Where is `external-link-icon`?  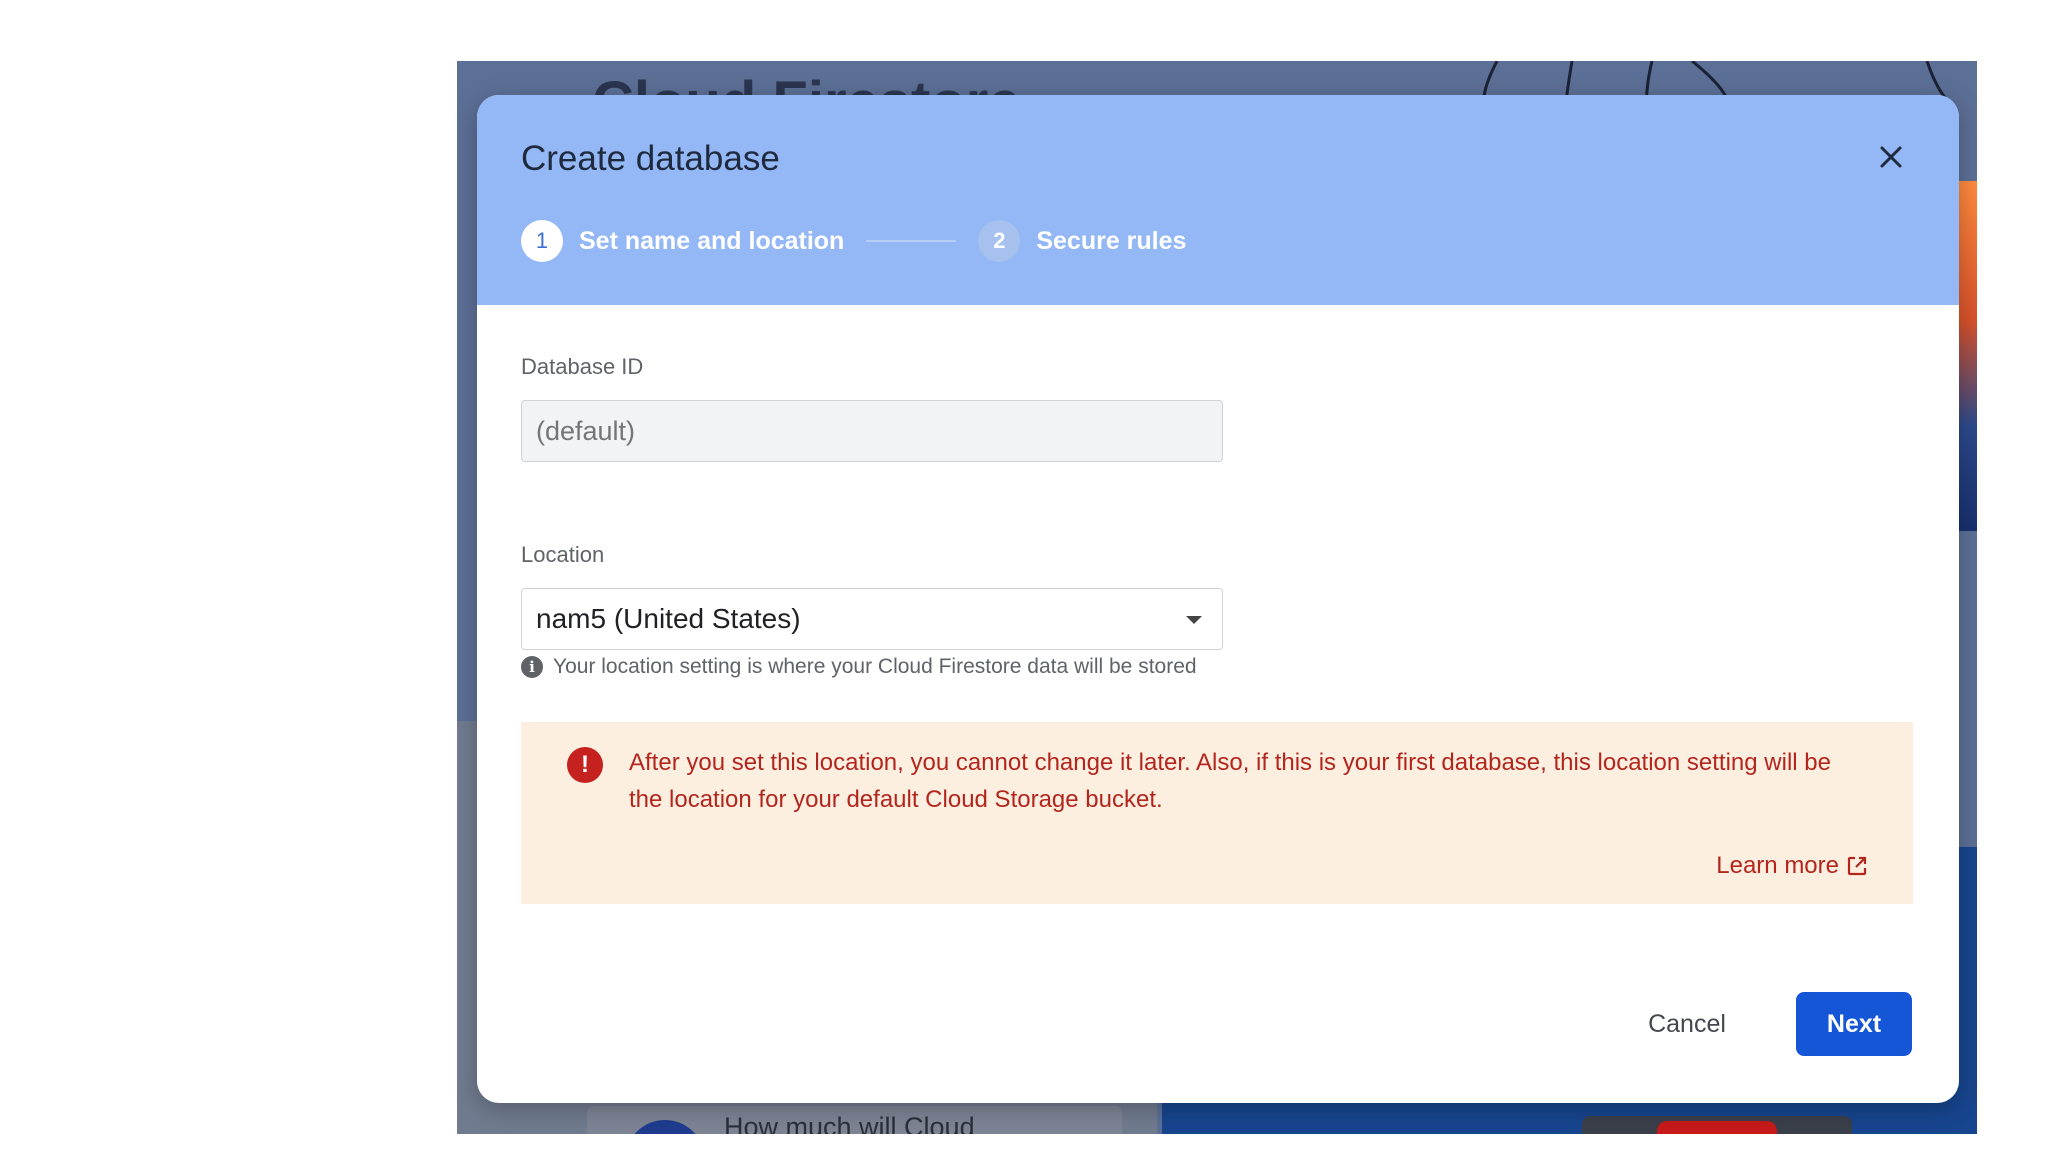 external-link-icon is located at coordinates (1857, 866).